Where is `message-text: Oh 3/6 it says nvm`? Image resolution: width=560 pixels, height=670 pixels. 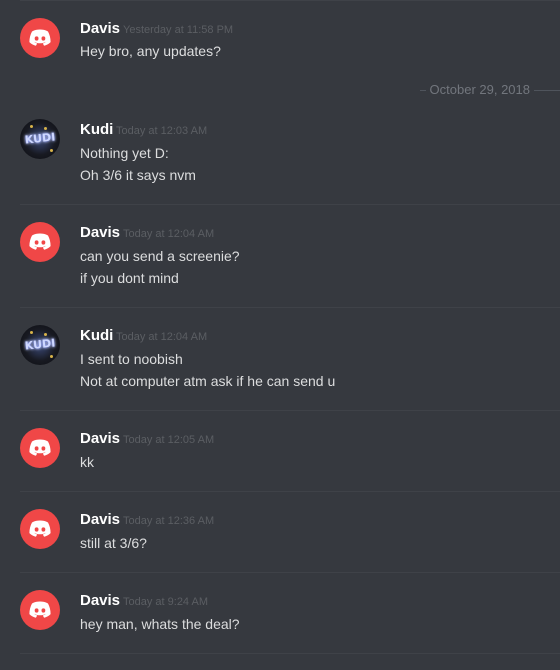
message-text: Oh 3/6 it says nvm is located at coordinates (138, 175).